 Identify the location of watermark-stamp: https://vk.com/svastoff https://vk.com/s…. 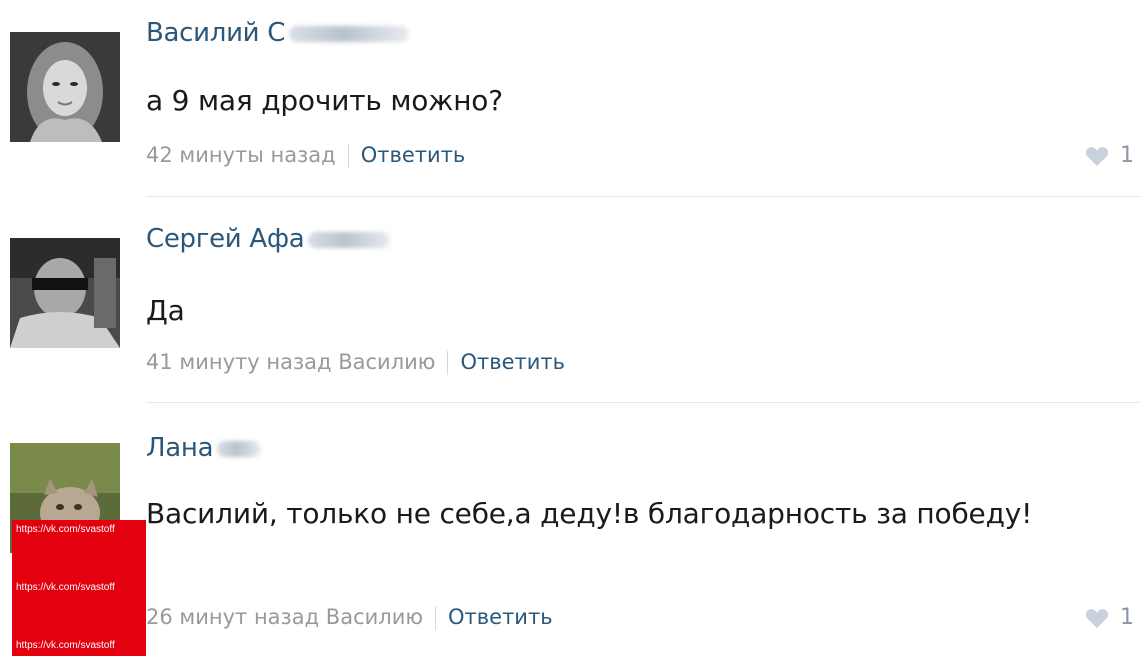
(79, 588).